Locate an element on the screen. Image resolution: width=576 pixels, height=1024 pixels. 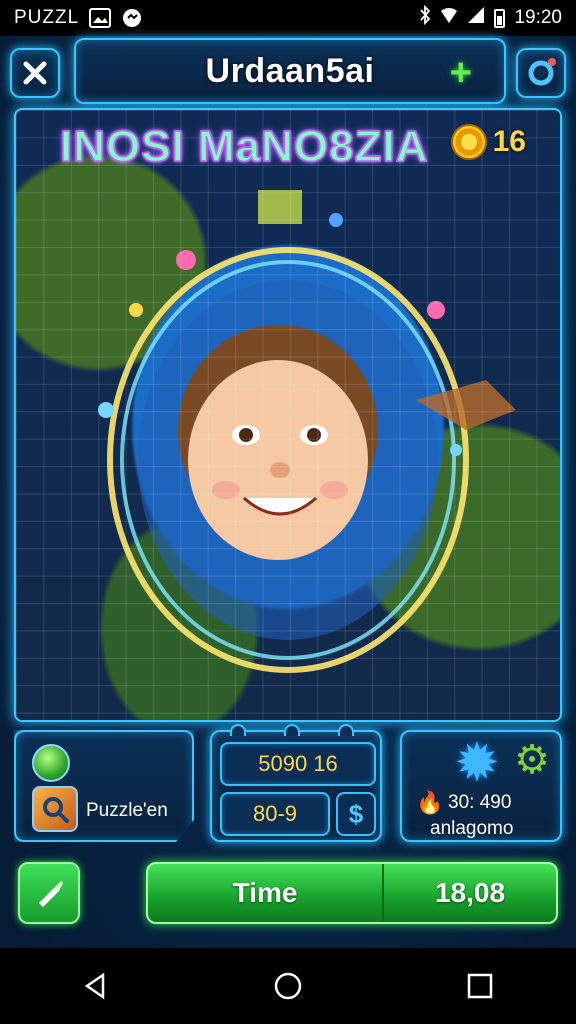
navigation-bar is located at coordinates (288, 986).